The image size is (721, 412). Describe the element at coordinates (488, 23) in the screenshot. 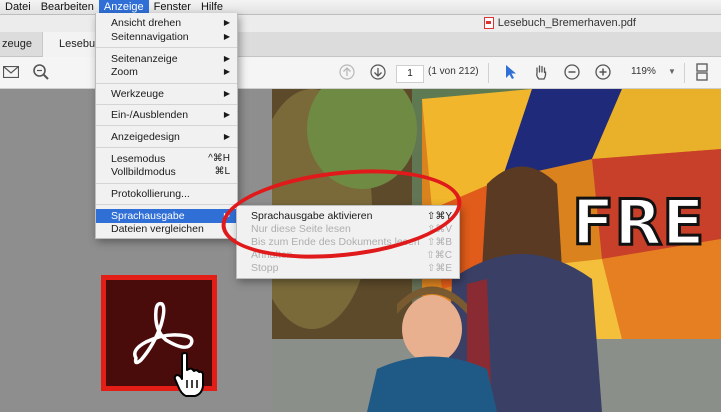

I see `pdf-file-icon` at that location.